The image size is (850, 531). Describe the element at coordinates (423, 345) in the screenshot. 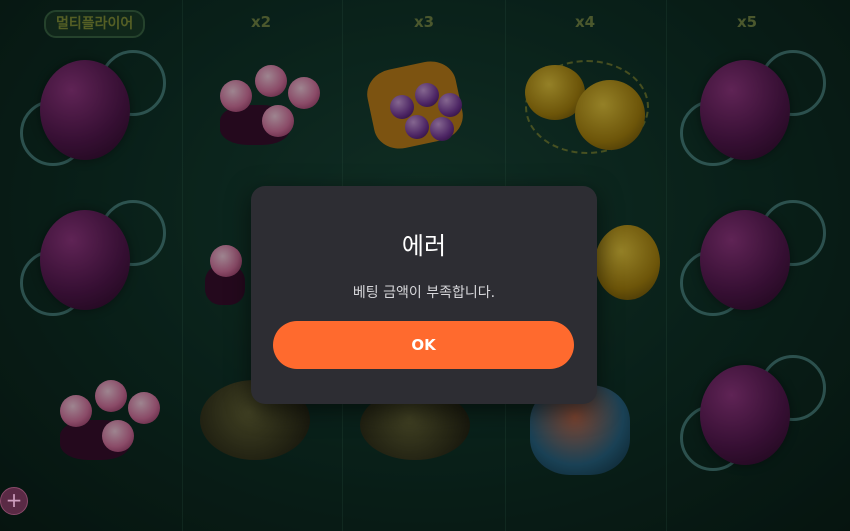

I see `ok-button: OK` at that location.